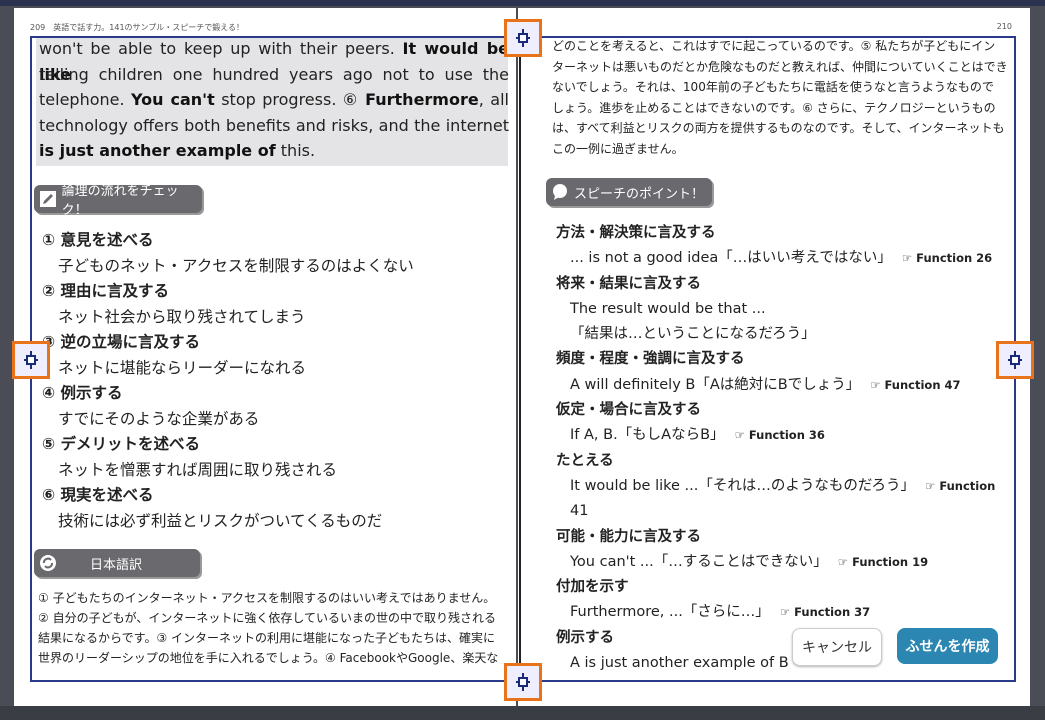 The width and height of the screenshot is (1045, 720). Describe the element at coordinates (693, 334) in the screenshot. I see `point-text: 「結果は…ということになるだろう」` at that location.